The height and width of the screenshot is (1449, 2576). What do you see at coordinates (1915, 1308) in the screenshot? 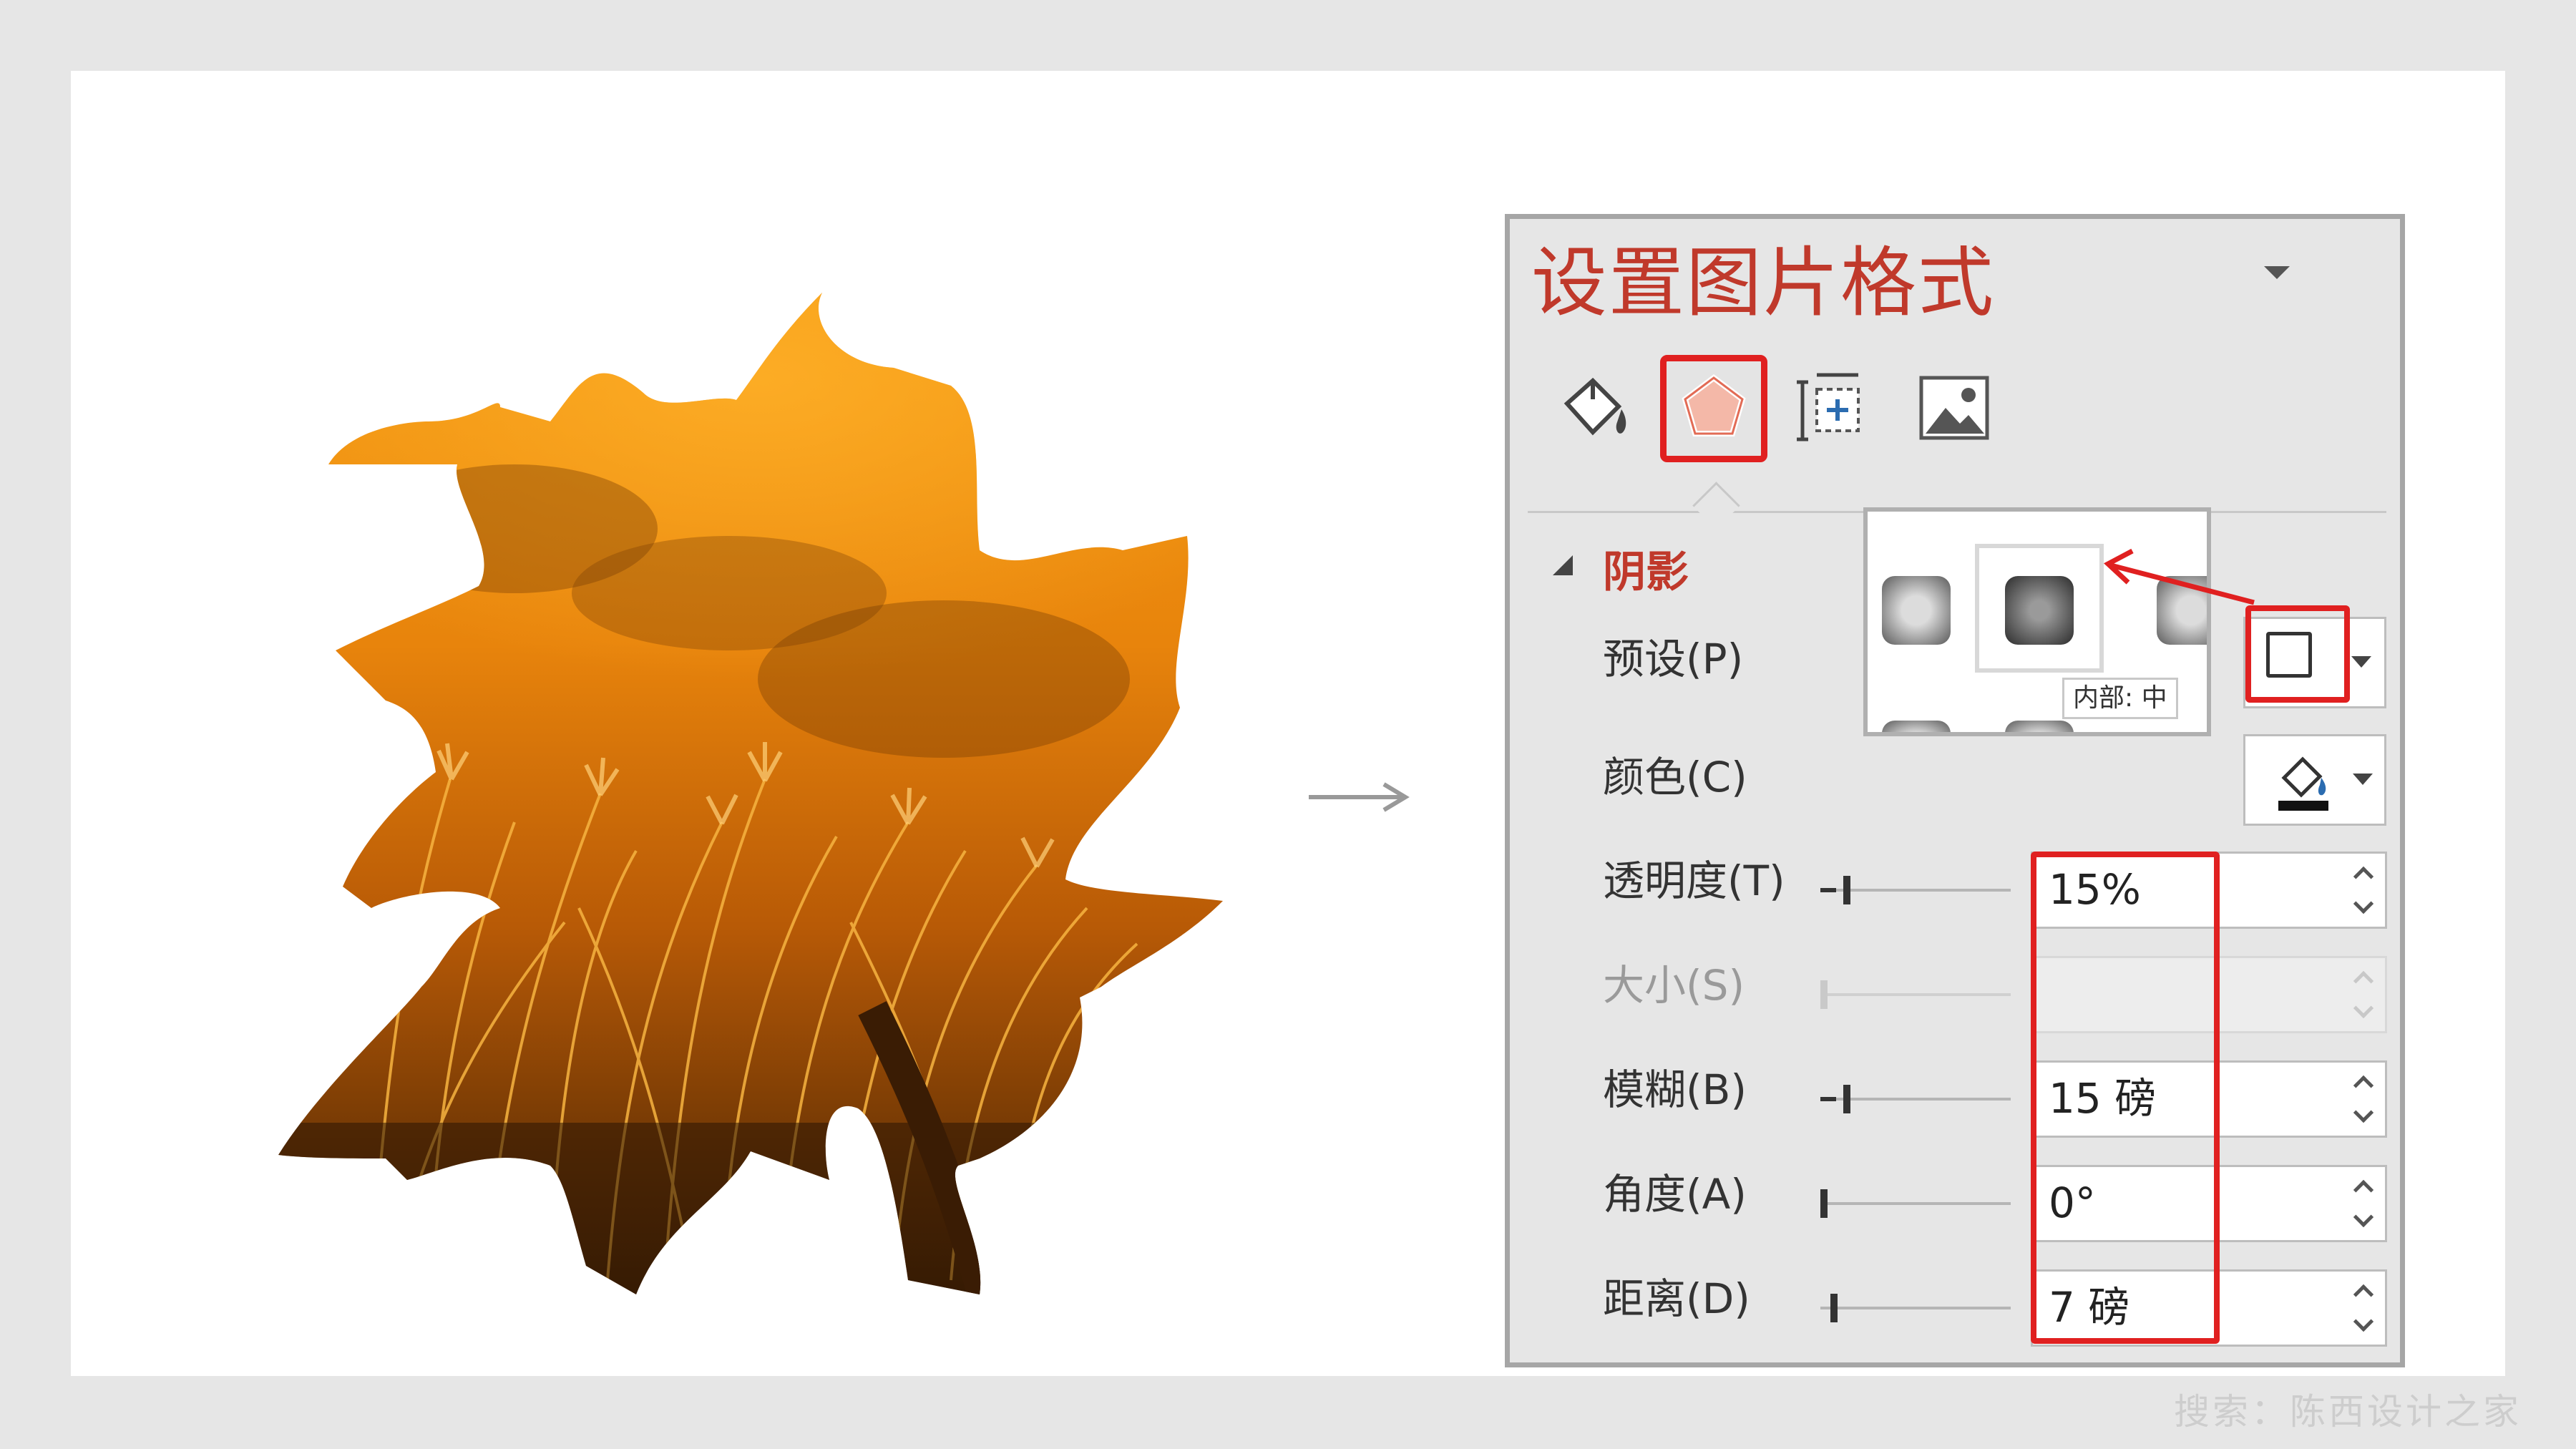
I see `distance-slider` at bounding box center [1915, 1308].